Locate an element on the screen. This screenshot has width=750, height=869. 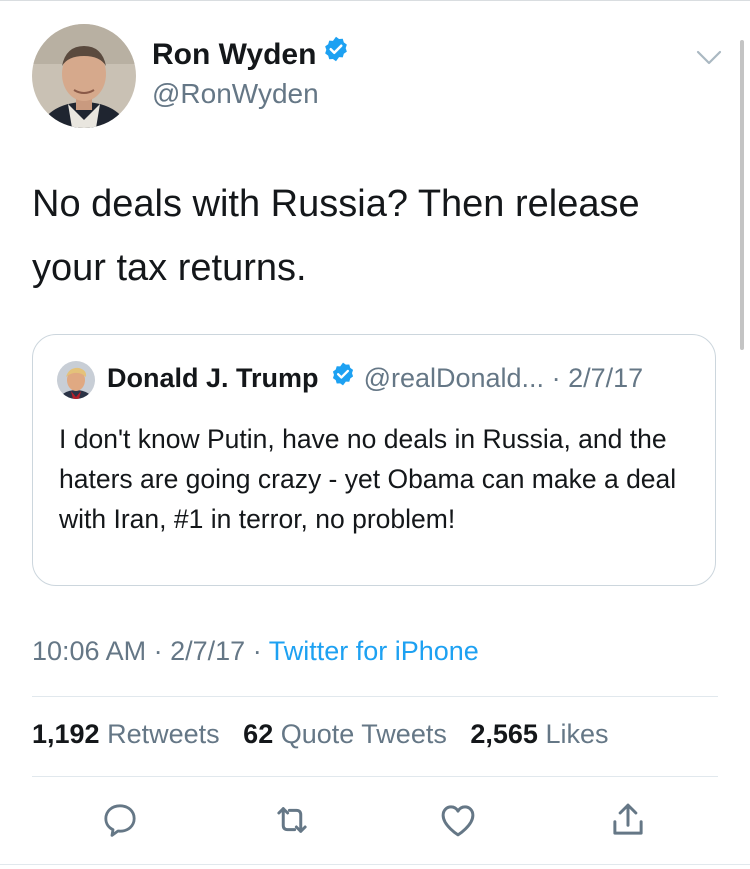
likes-label: Likes is located at coordinates (576, 734).